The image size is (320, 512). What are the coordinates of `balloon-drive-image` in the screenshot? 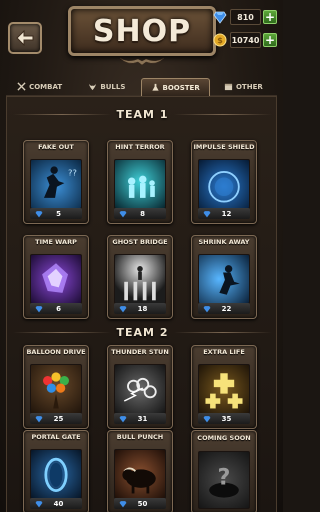 It's located at (56, 389).